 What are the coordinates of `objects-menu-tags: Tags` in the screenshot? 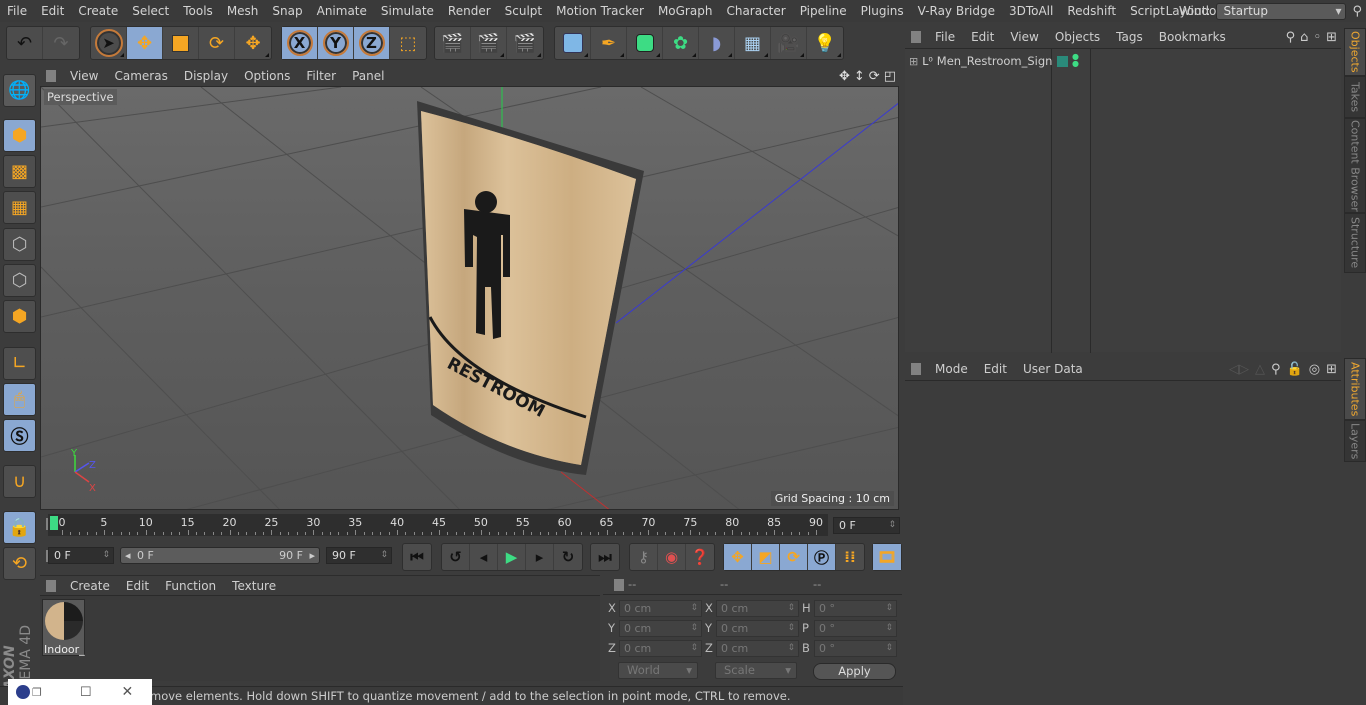 It's located at (1129, 37).